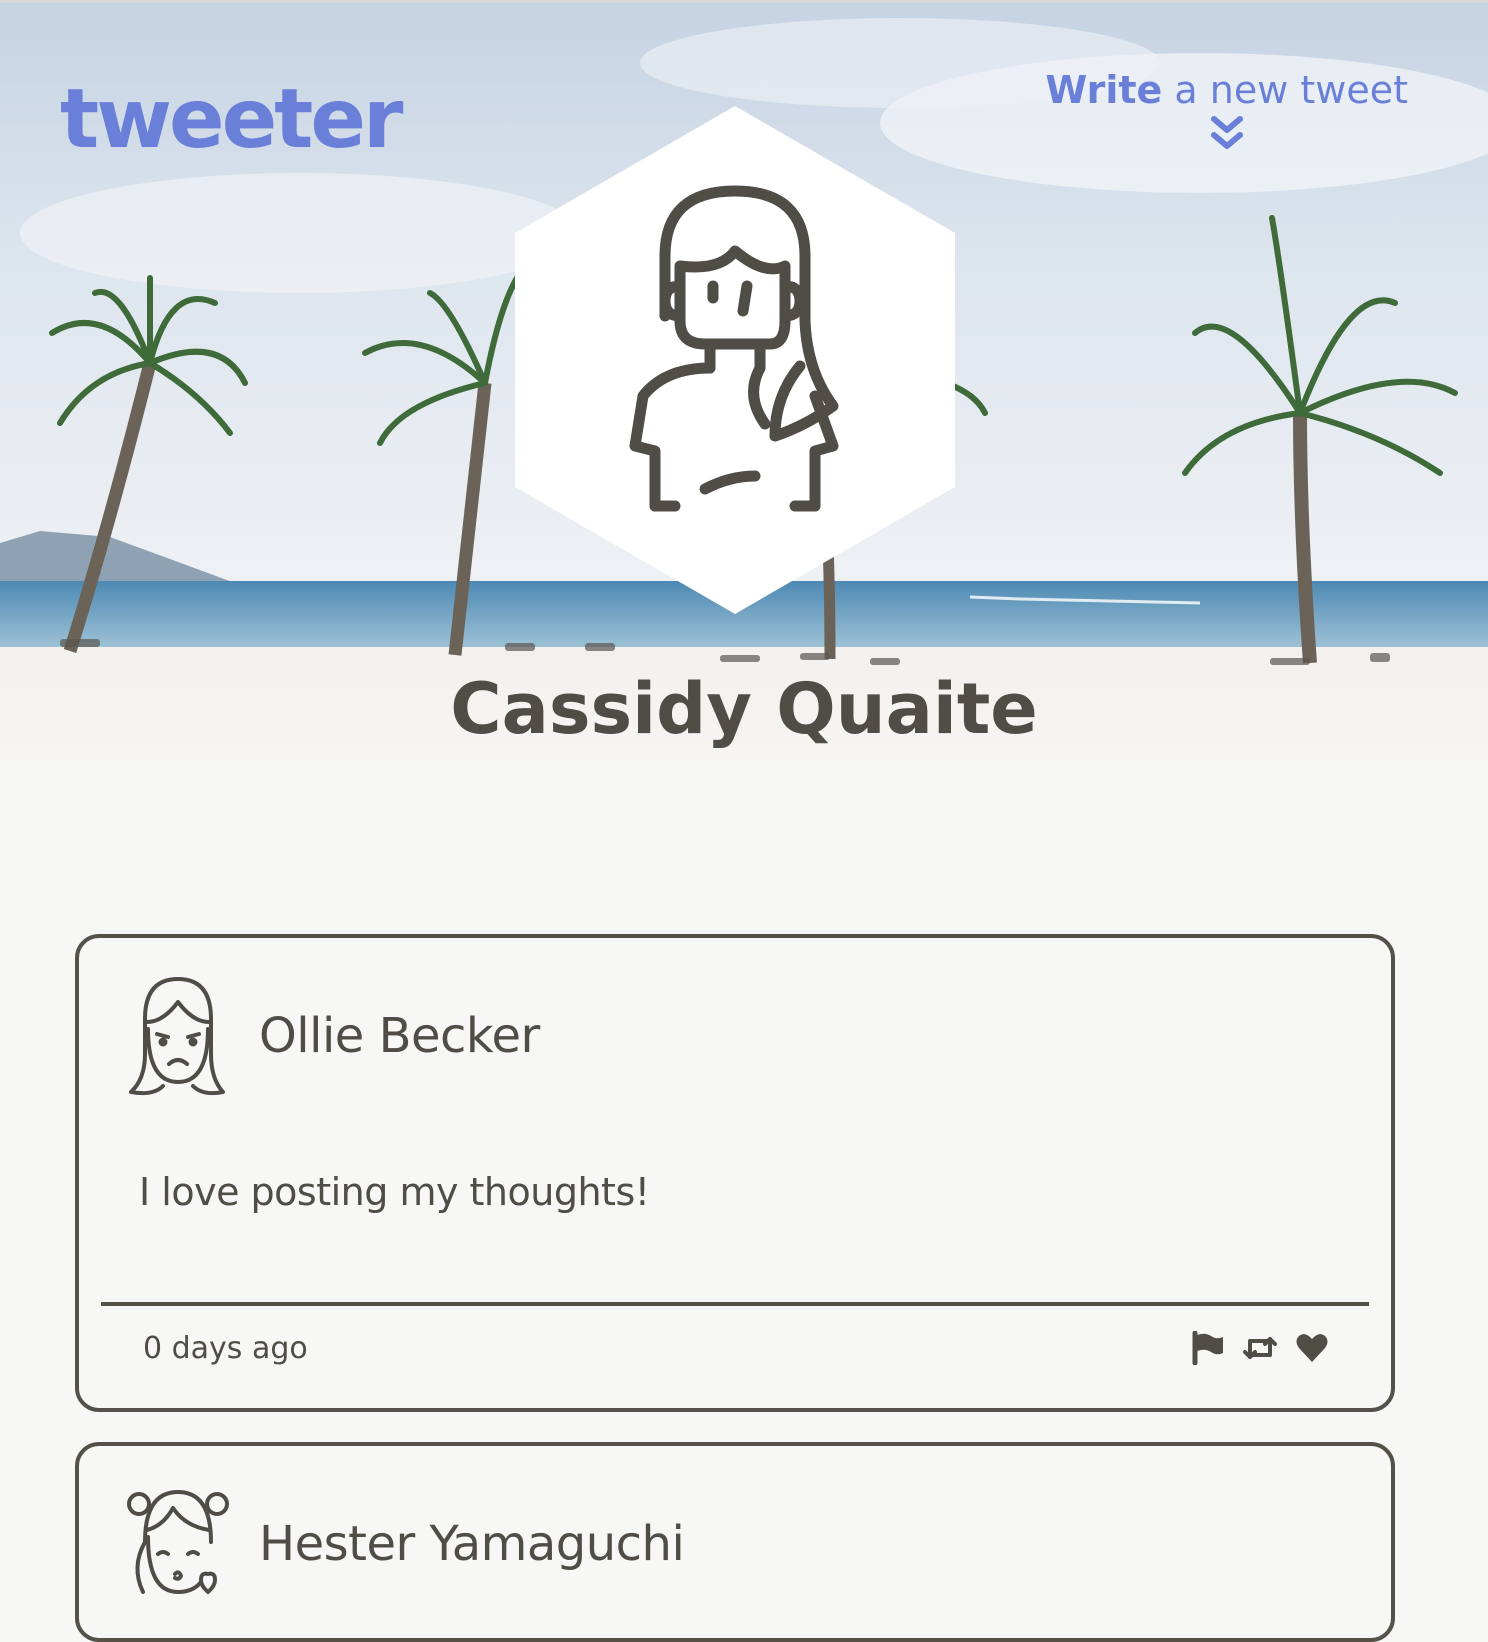 This screenshot has width=1488, height=1642. I want to click on woman-avatar-icon, so click(735, 360).